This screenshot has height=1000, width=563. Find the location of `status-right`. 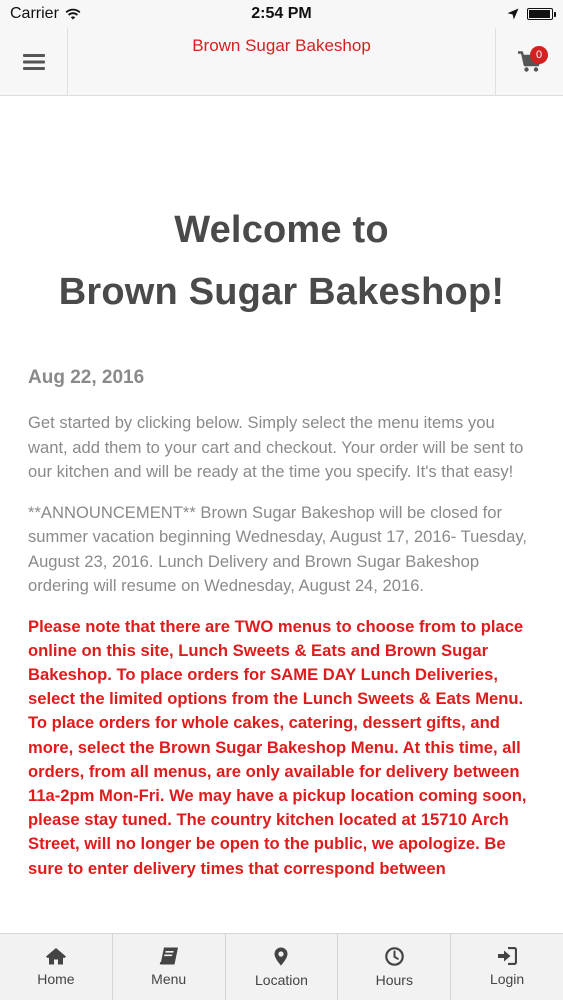

status-right is located at coordinates (531, 14).